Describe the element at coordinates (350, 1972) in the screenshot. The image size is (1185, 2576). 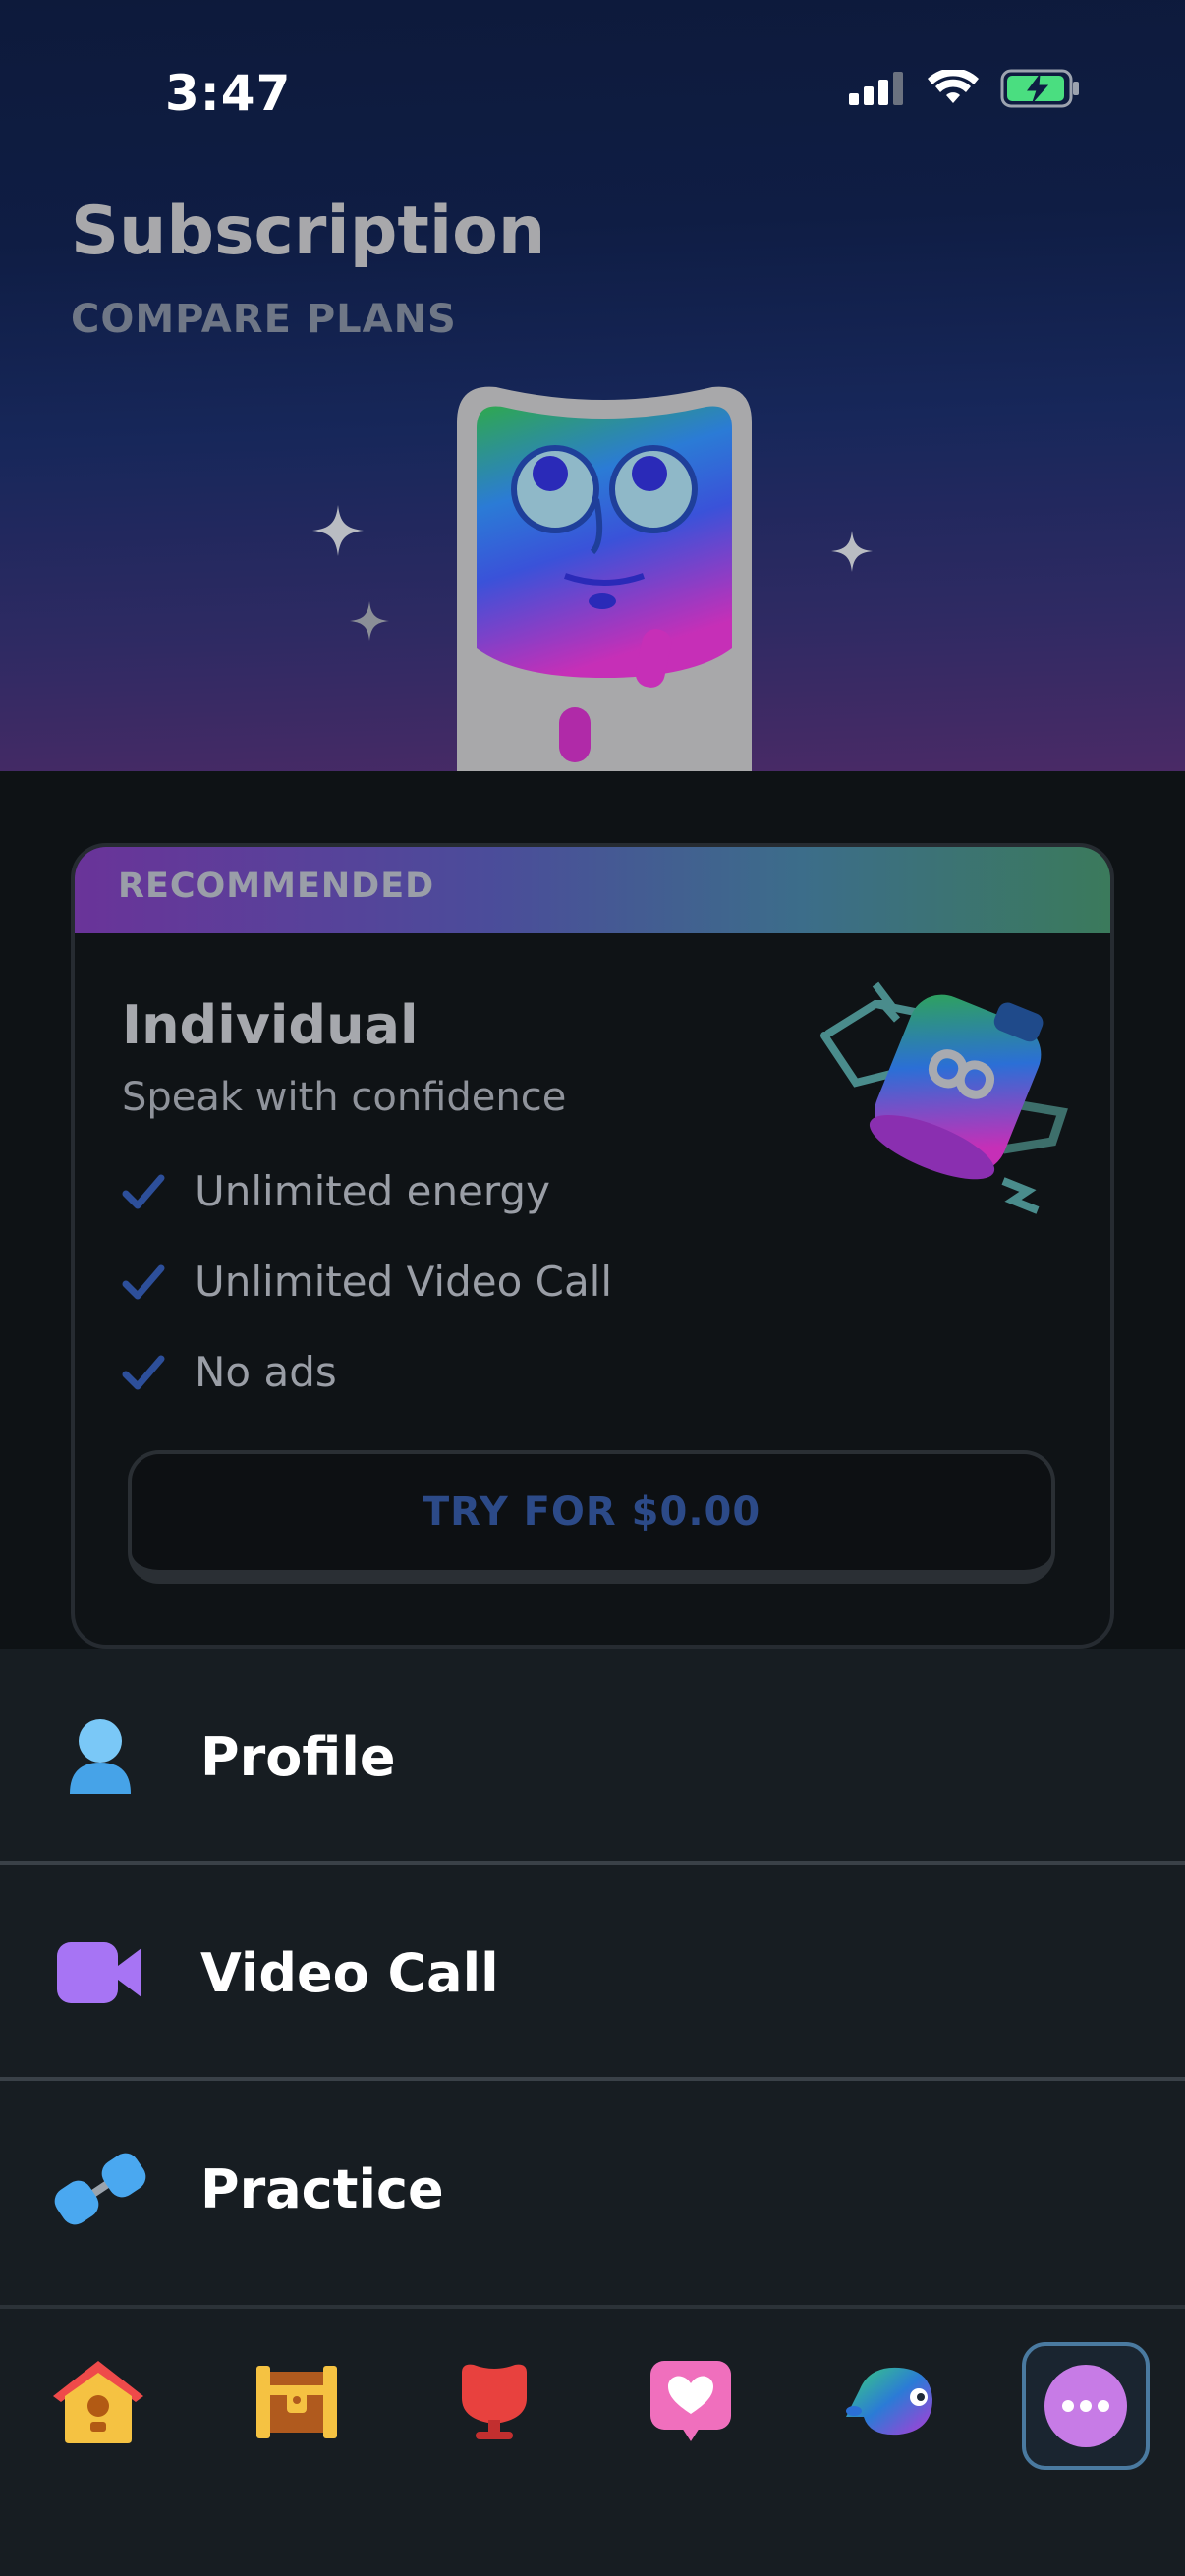
I see `menu-label: Video Call` at that location.